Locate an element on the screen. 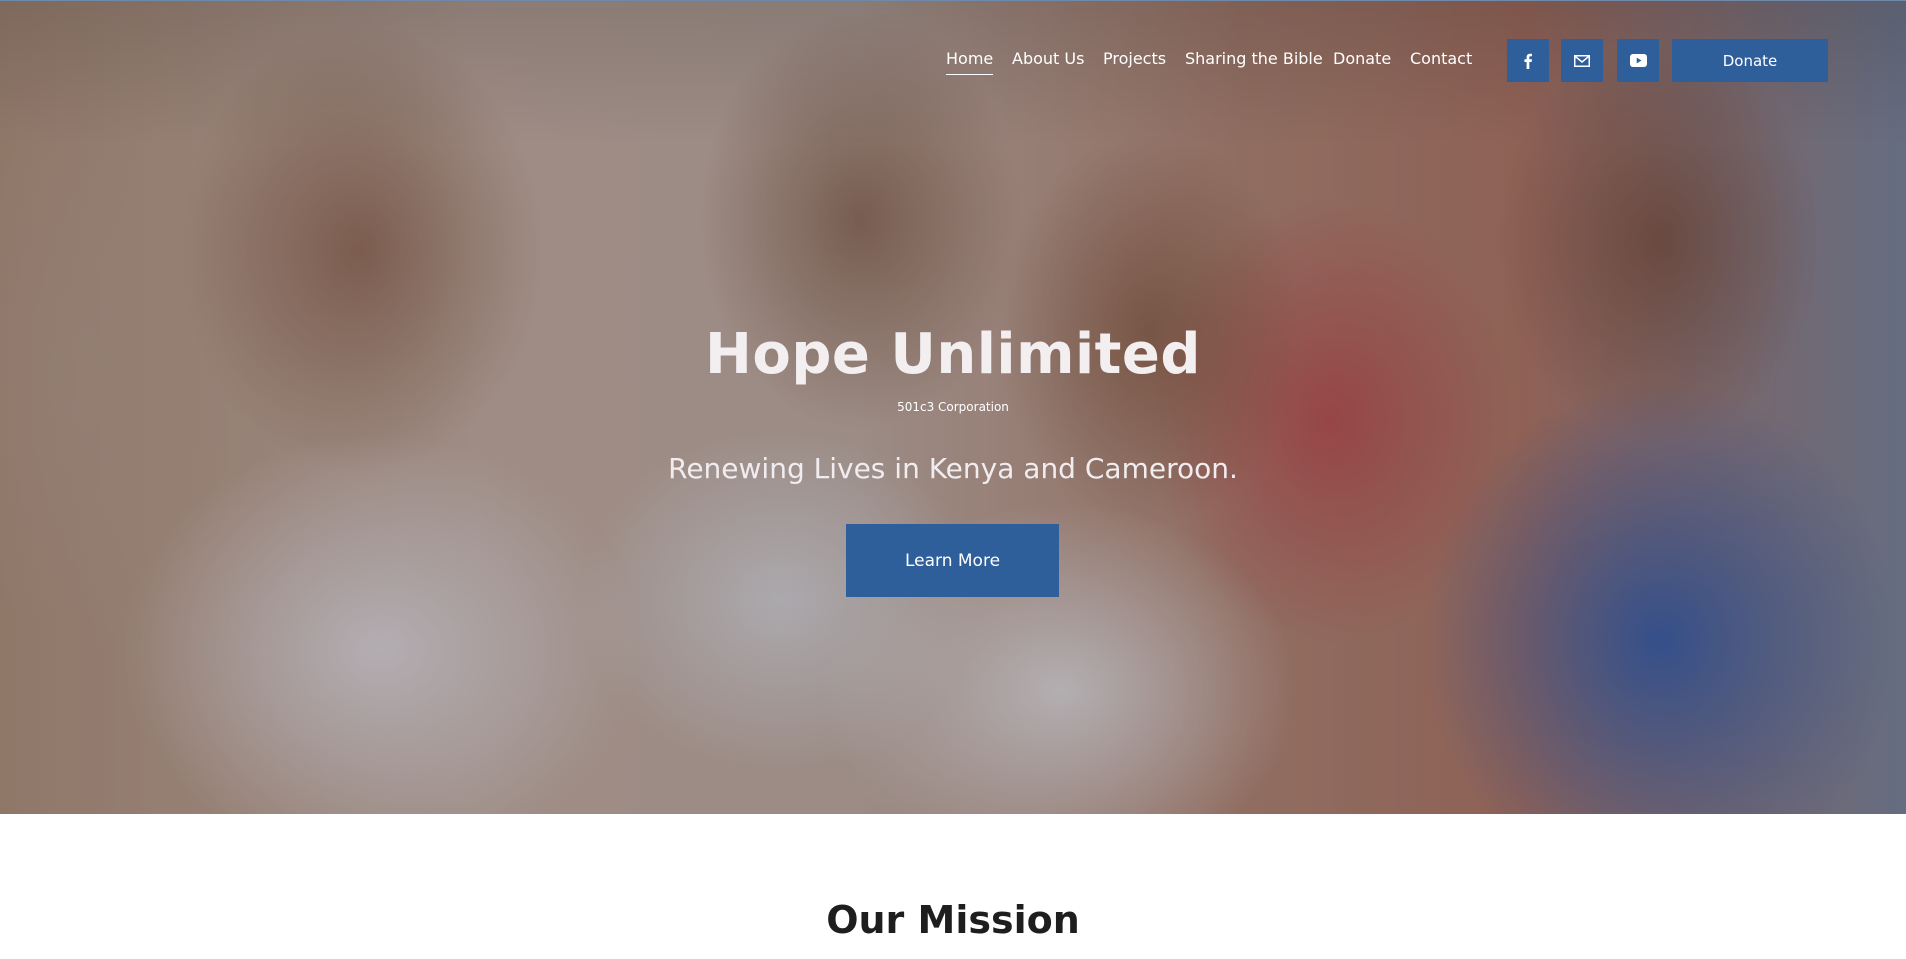 Image resolution: width=1906 pixels, height=959 pixels. email-button is located at coordinates (1582, 60).